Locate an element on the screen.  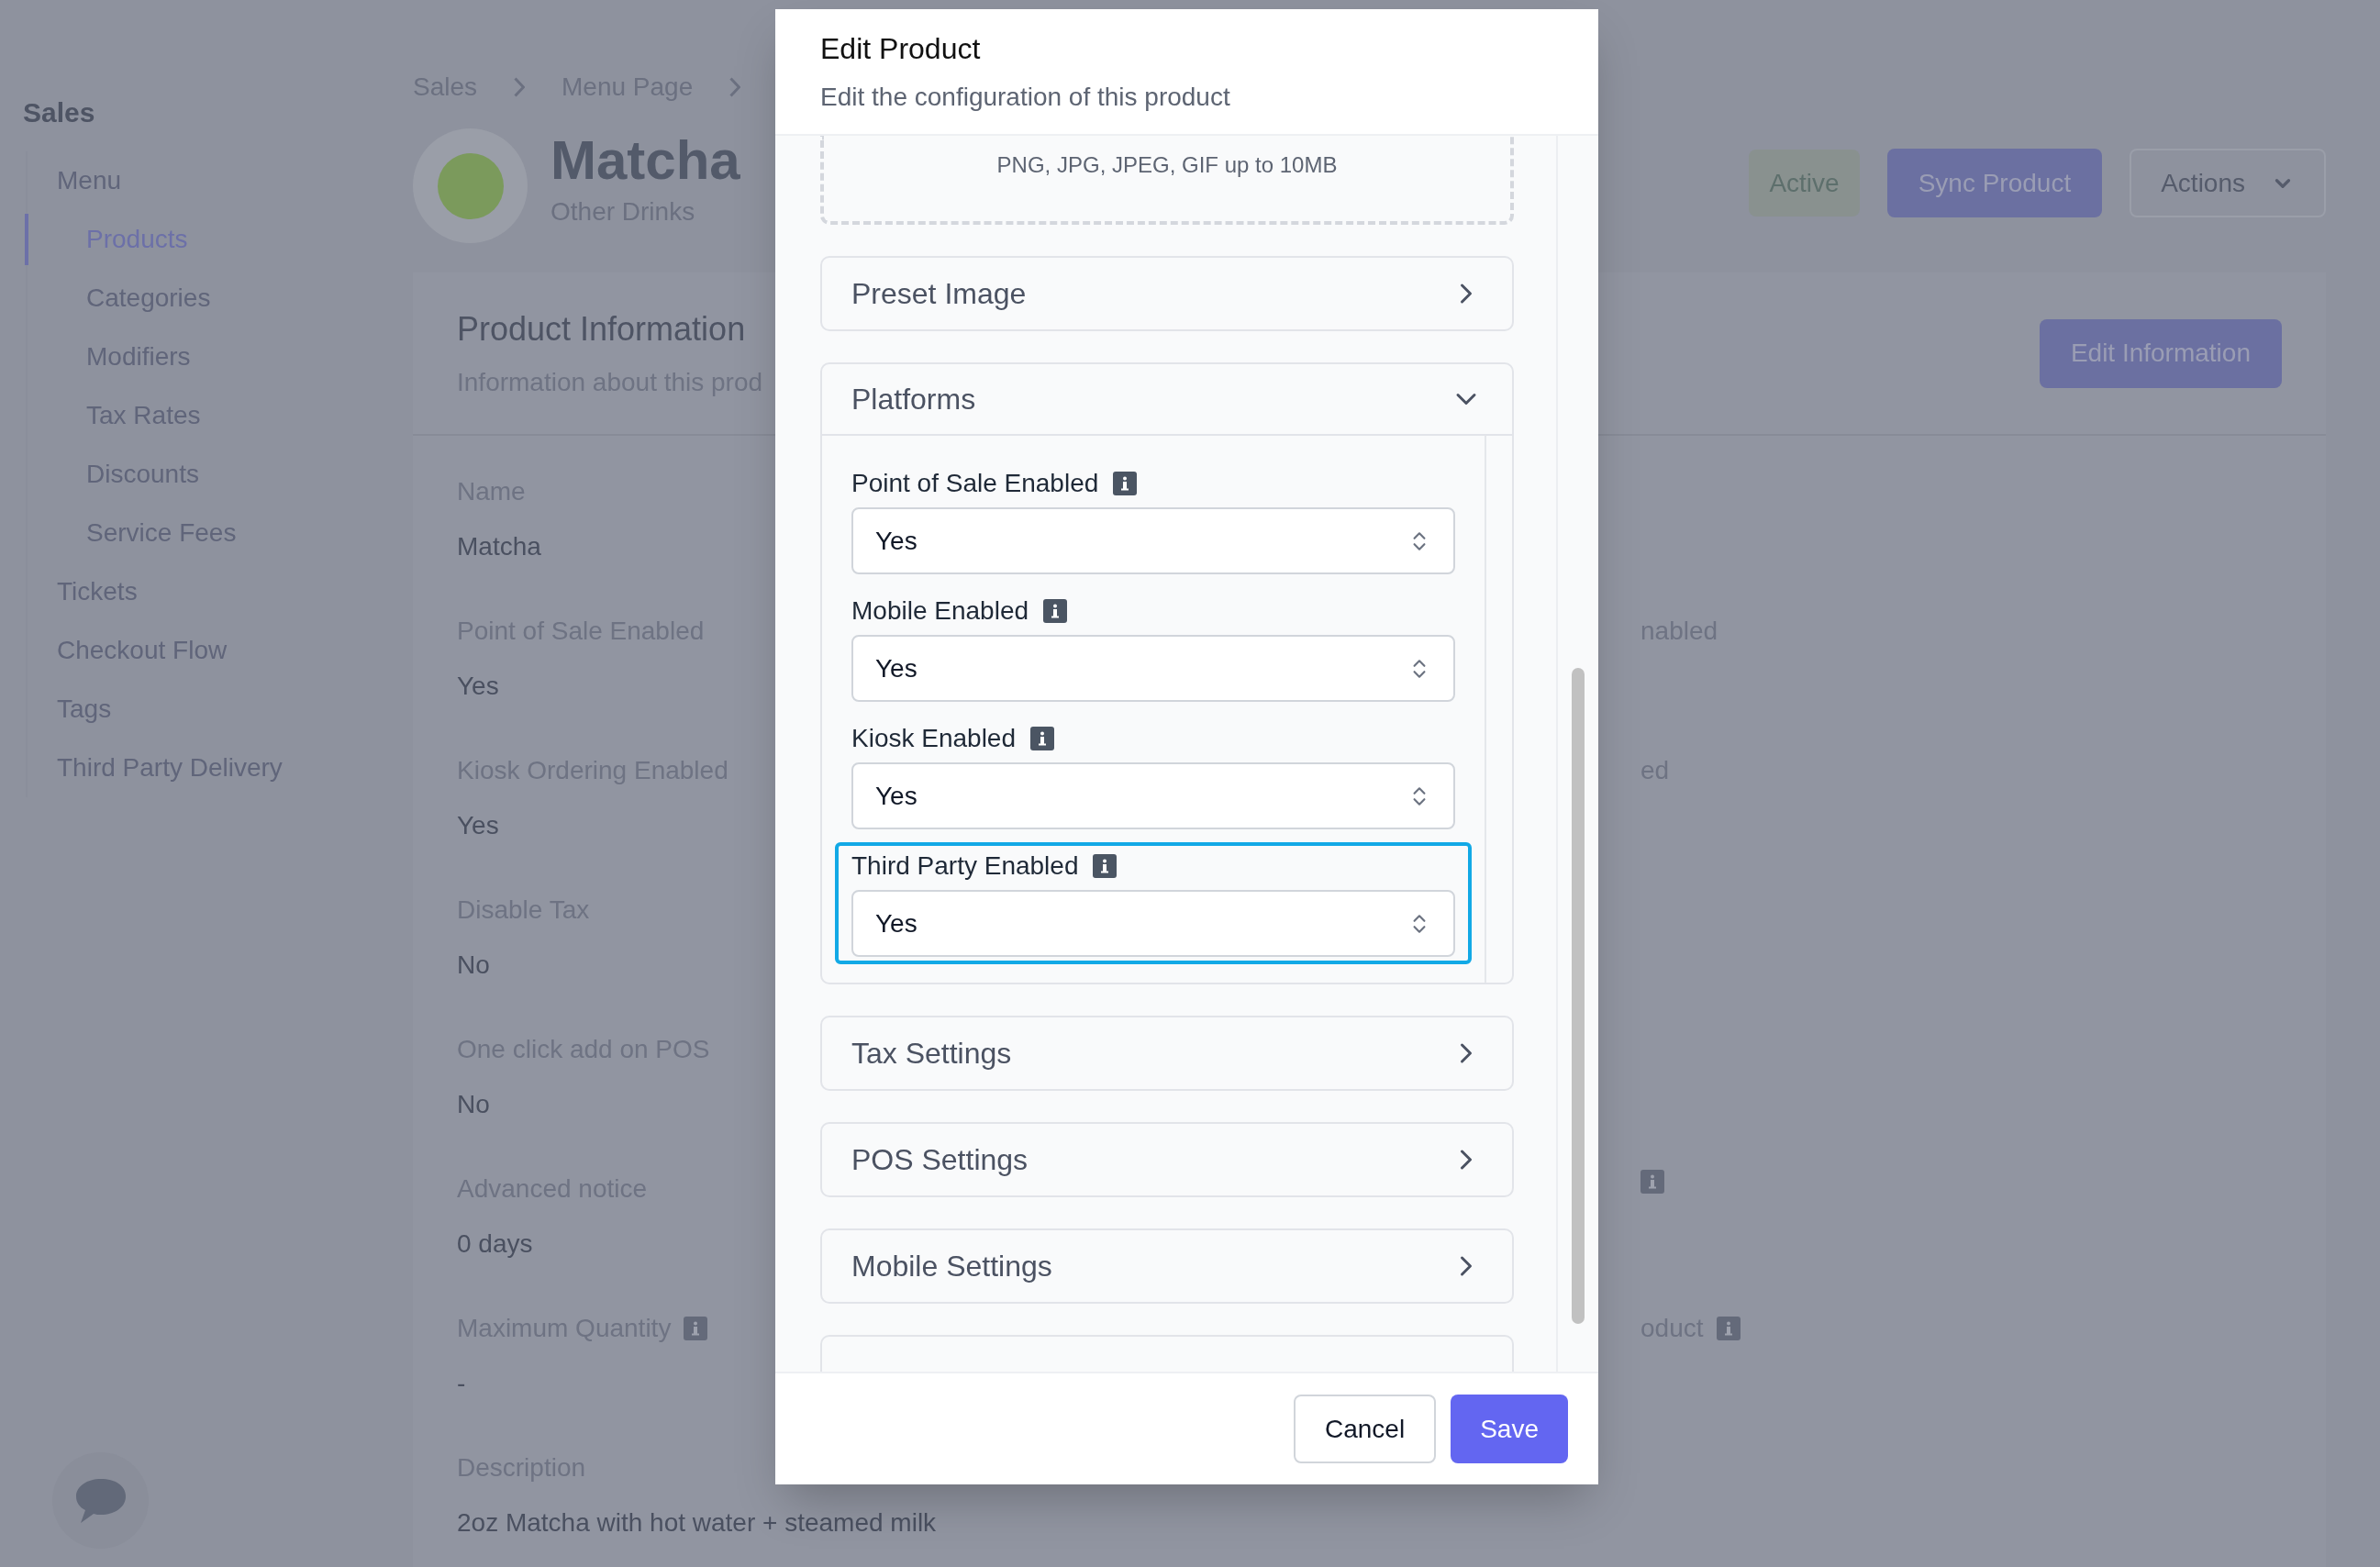
field-value: Matcha is located at coordinates (499, 546).